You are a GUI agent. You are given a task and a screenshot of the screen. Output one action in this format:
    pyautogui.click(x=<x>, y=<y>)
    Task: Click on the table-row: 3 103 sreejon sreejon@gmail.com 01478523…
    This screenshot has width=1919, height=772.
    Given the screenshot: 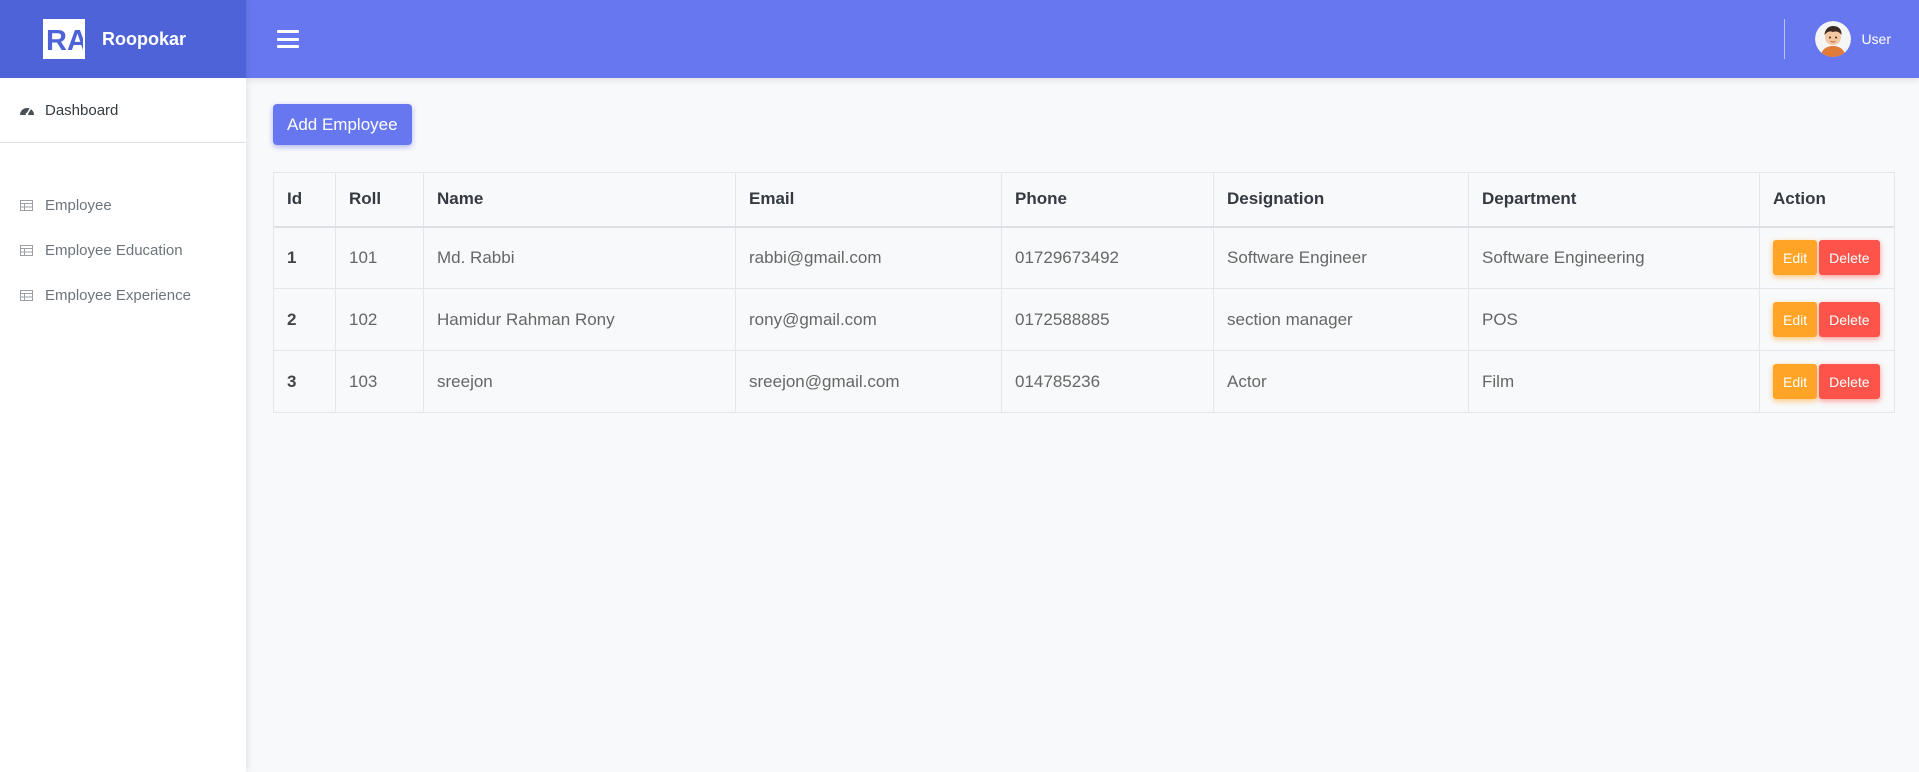 What is the action you would take?
    pyautogui.click(x=1084, y=381)
    